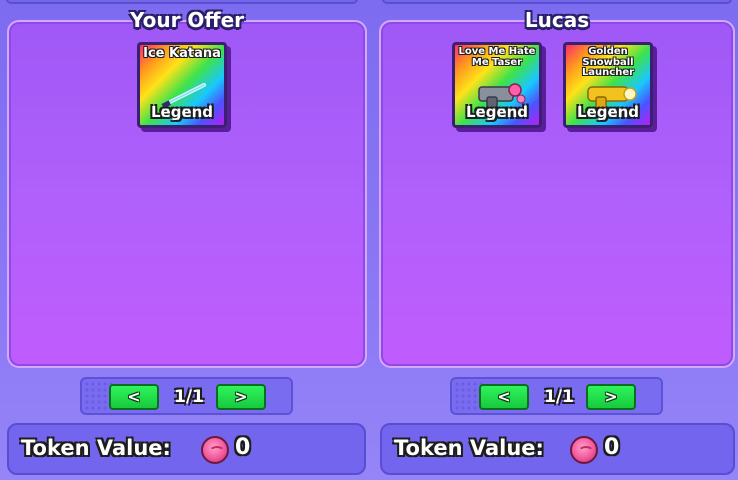  I want to click on token-value-bar-right: Token Value: 0, so click(557, 449).